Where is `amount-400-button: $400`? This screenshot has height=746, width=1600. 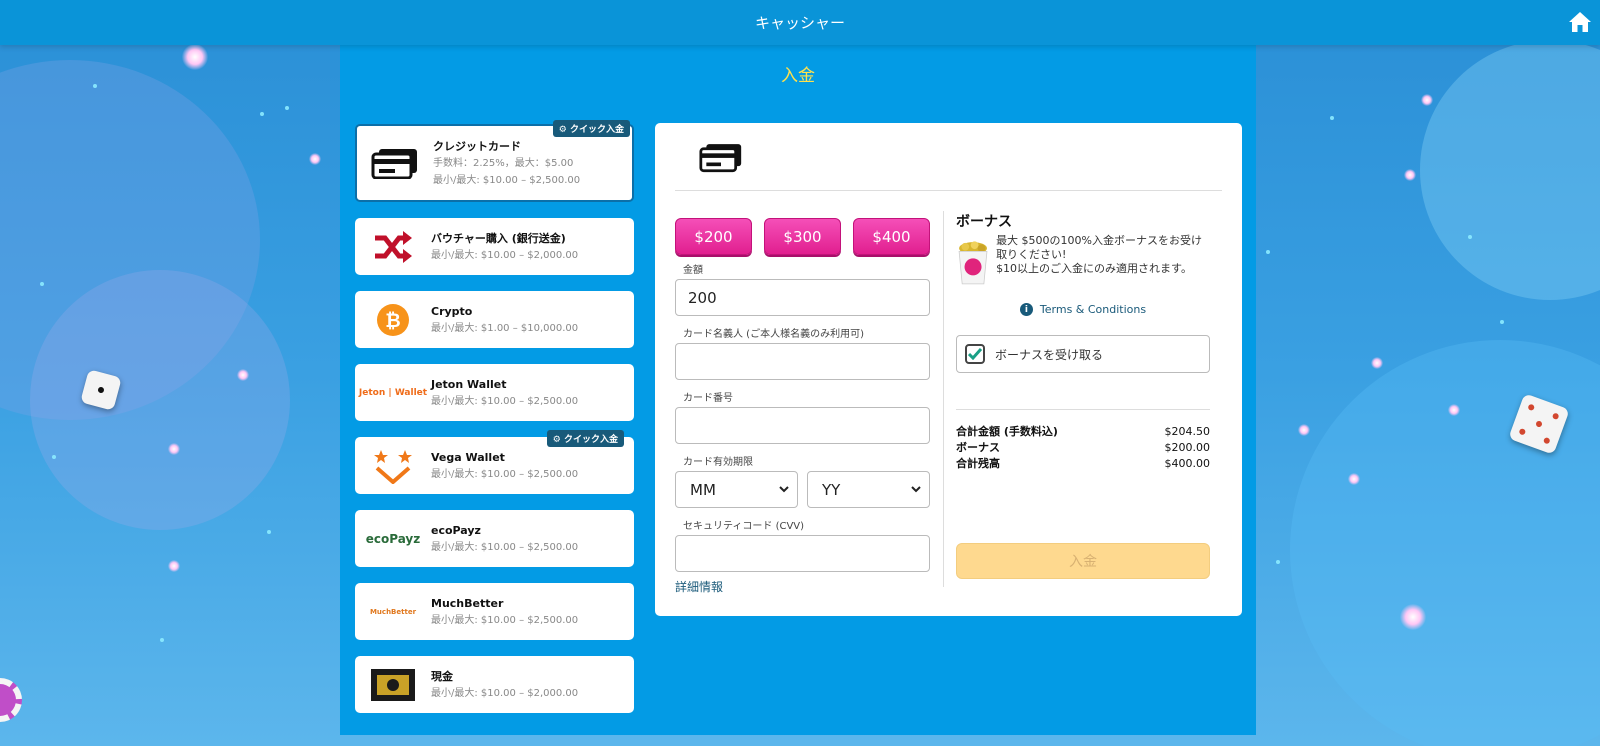
amount-400-button: $400 is located at coordinates (891, 236).